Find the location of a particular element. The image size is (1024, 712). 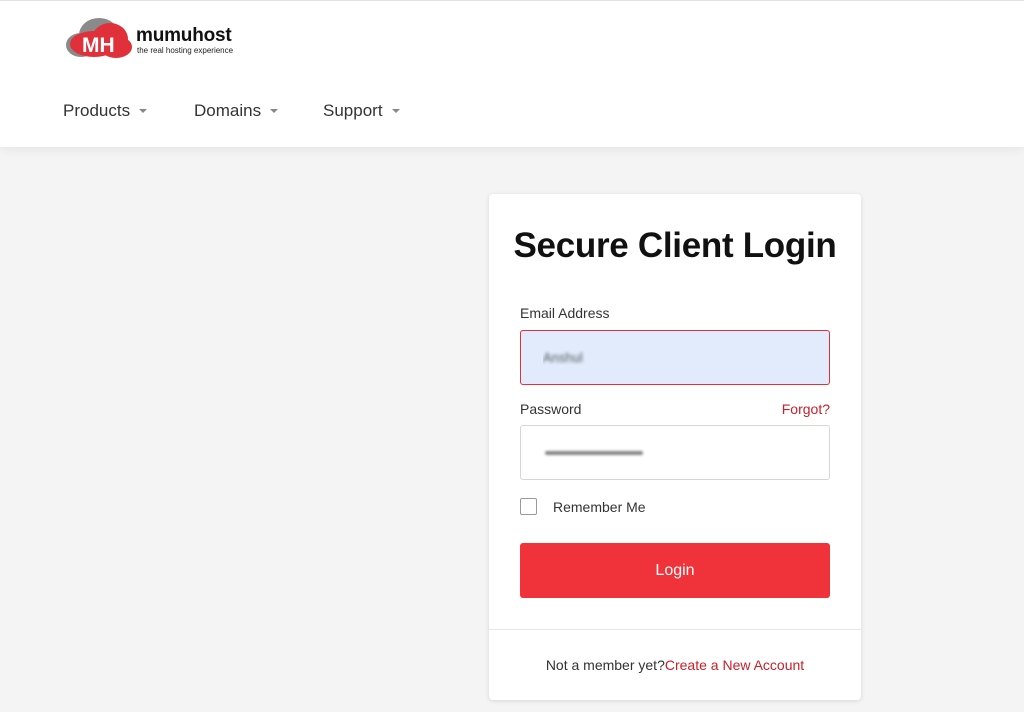

nav-item-support: Support is located at coordinates (361, 111).